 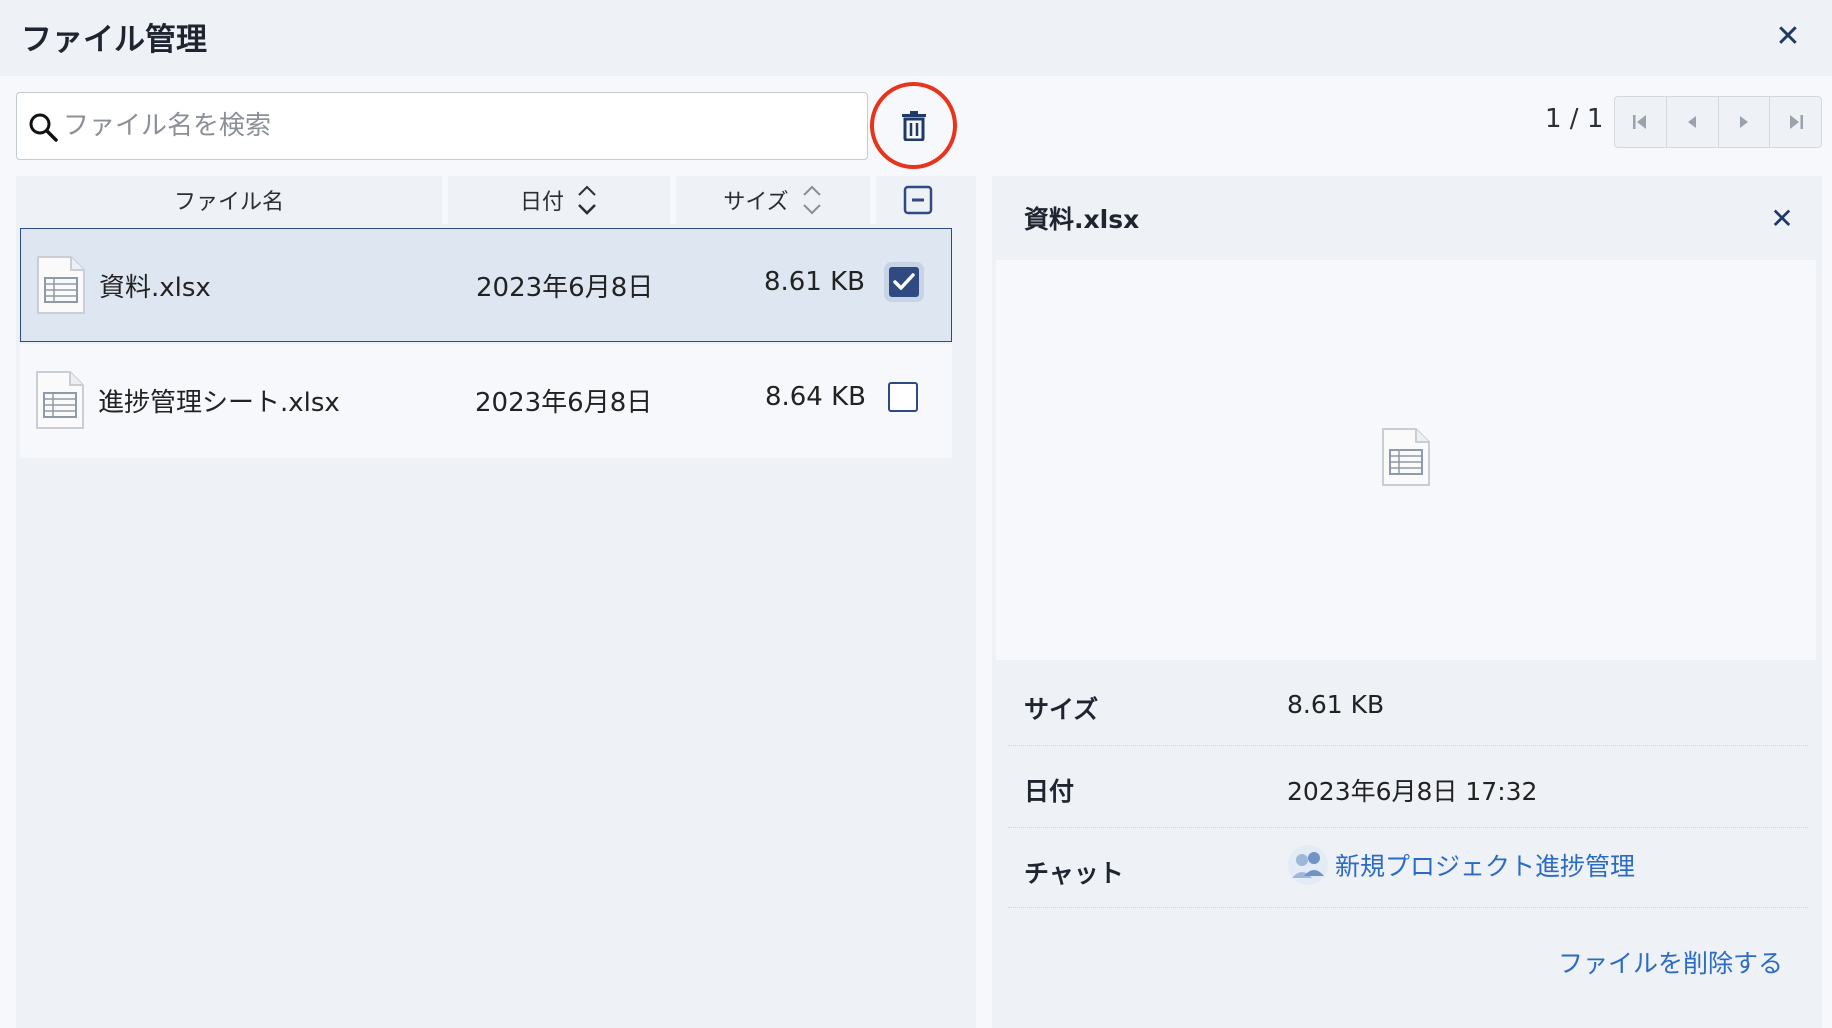 I want to click on column-header-date: 日付, so click(x=562, y=200).